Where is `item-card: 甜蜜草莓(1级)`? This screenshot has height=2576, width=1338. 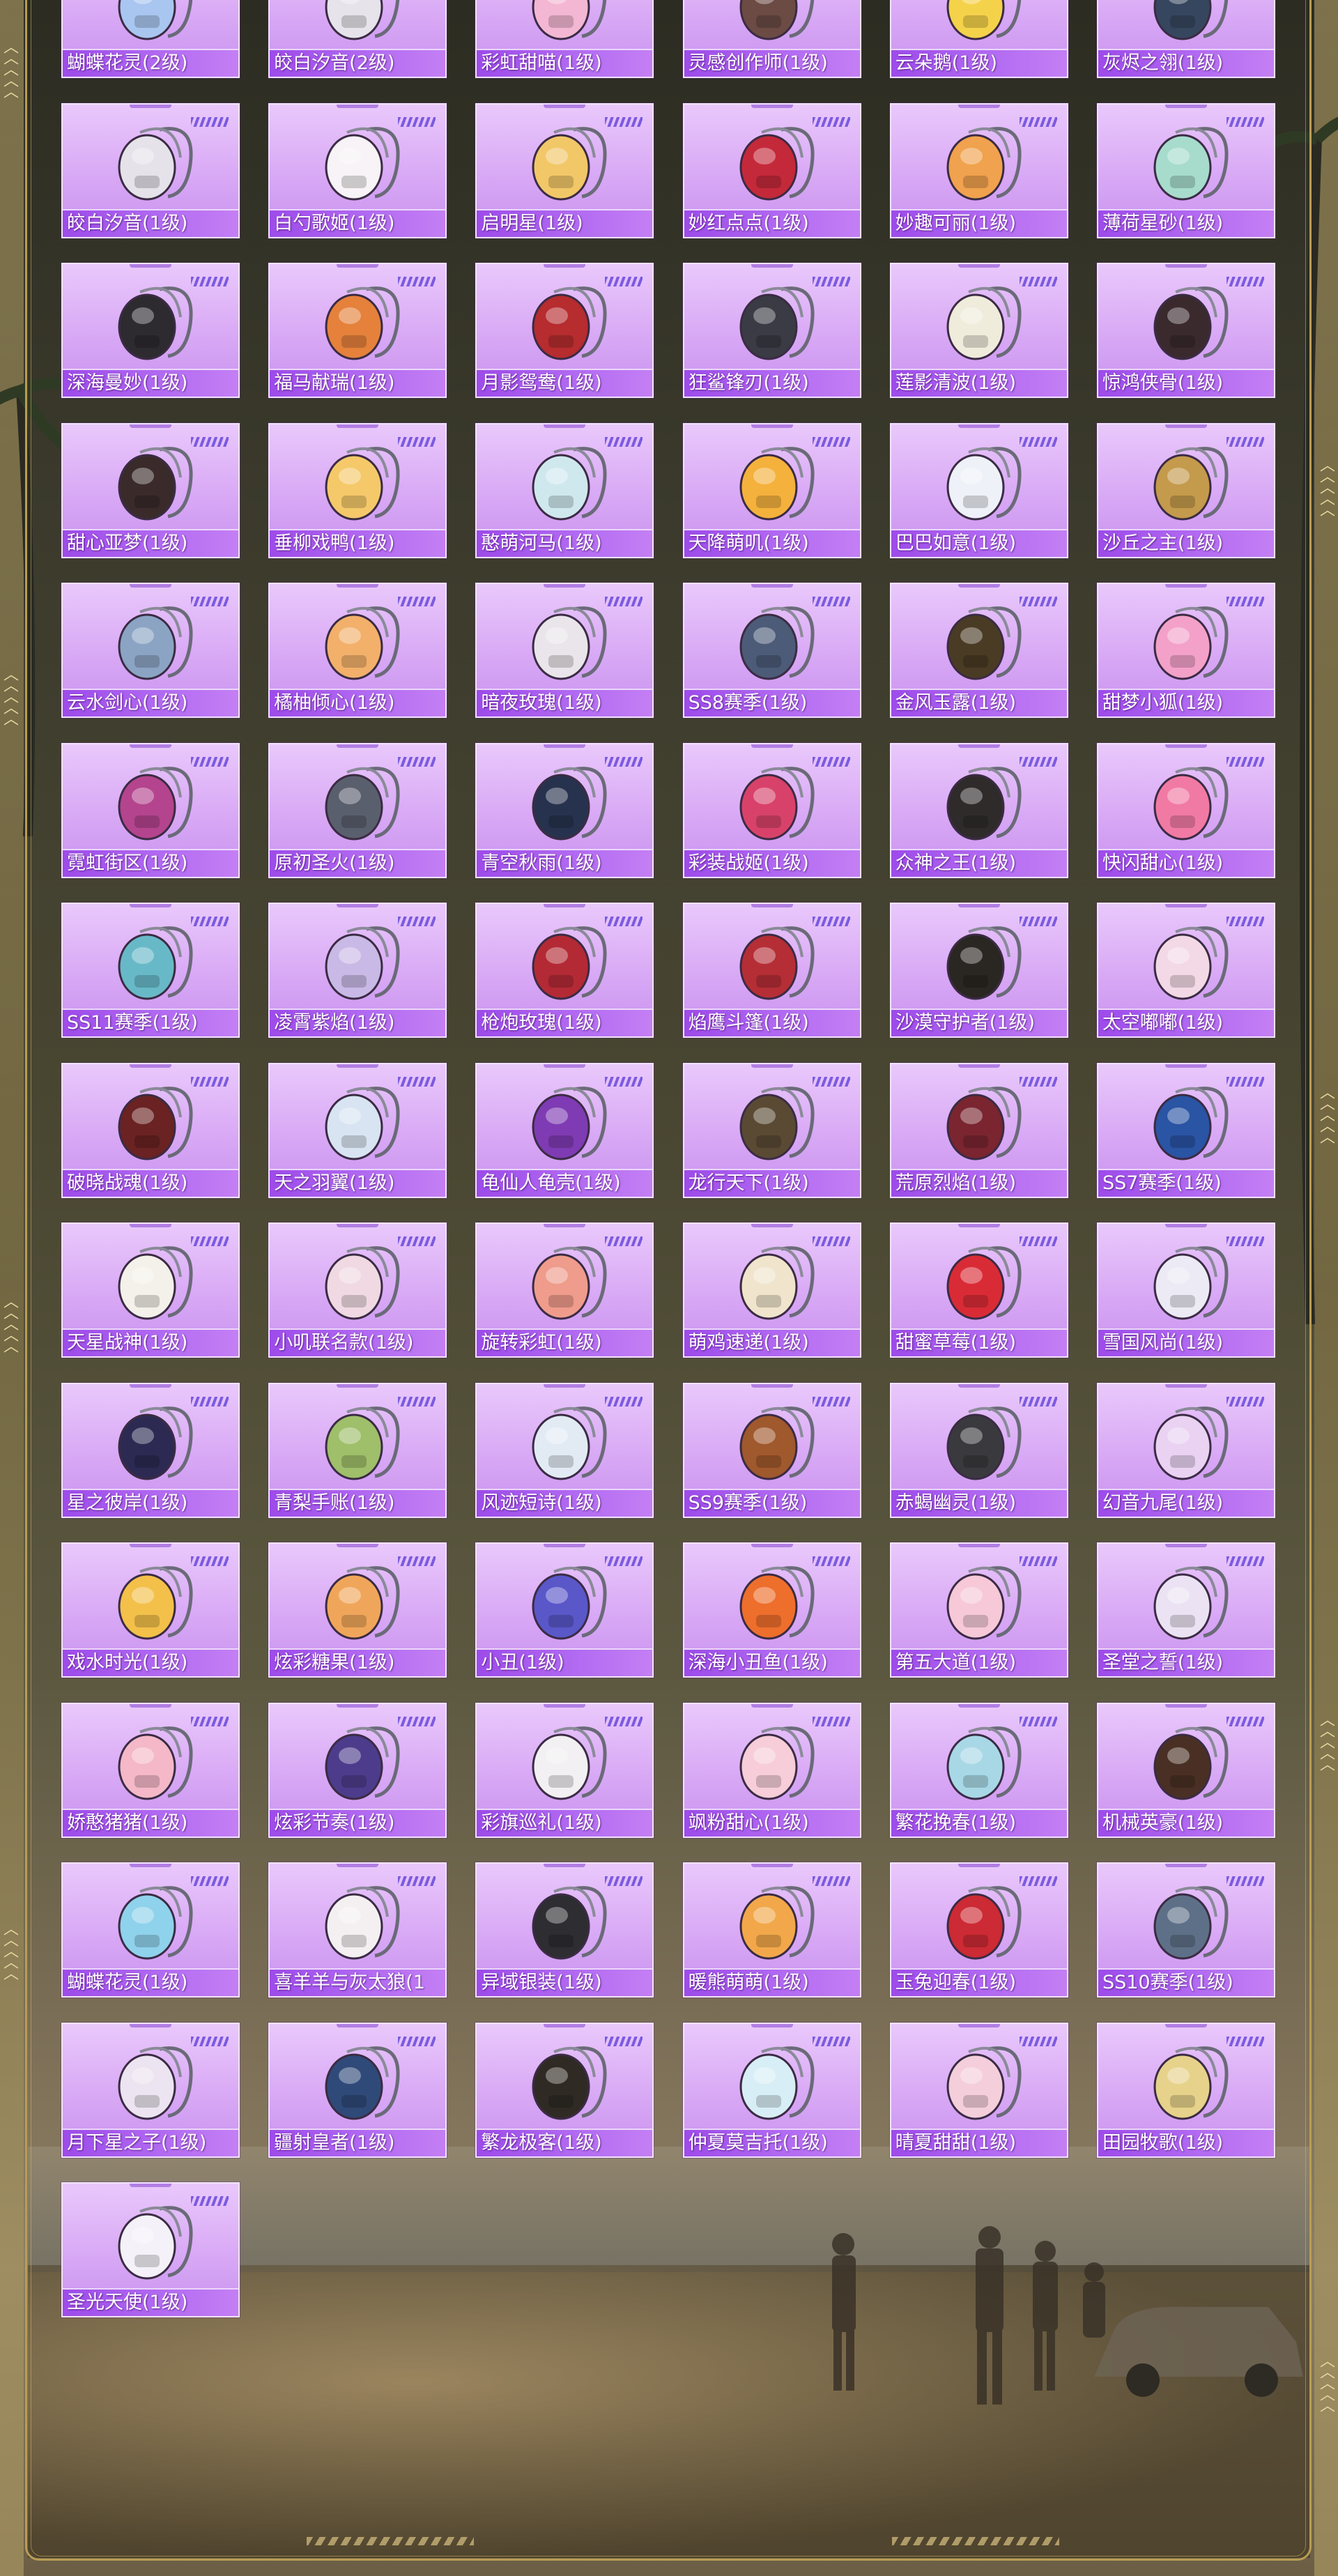
item-card: 甜蜜草莓(1级) is located at coordinates (978, 1290).